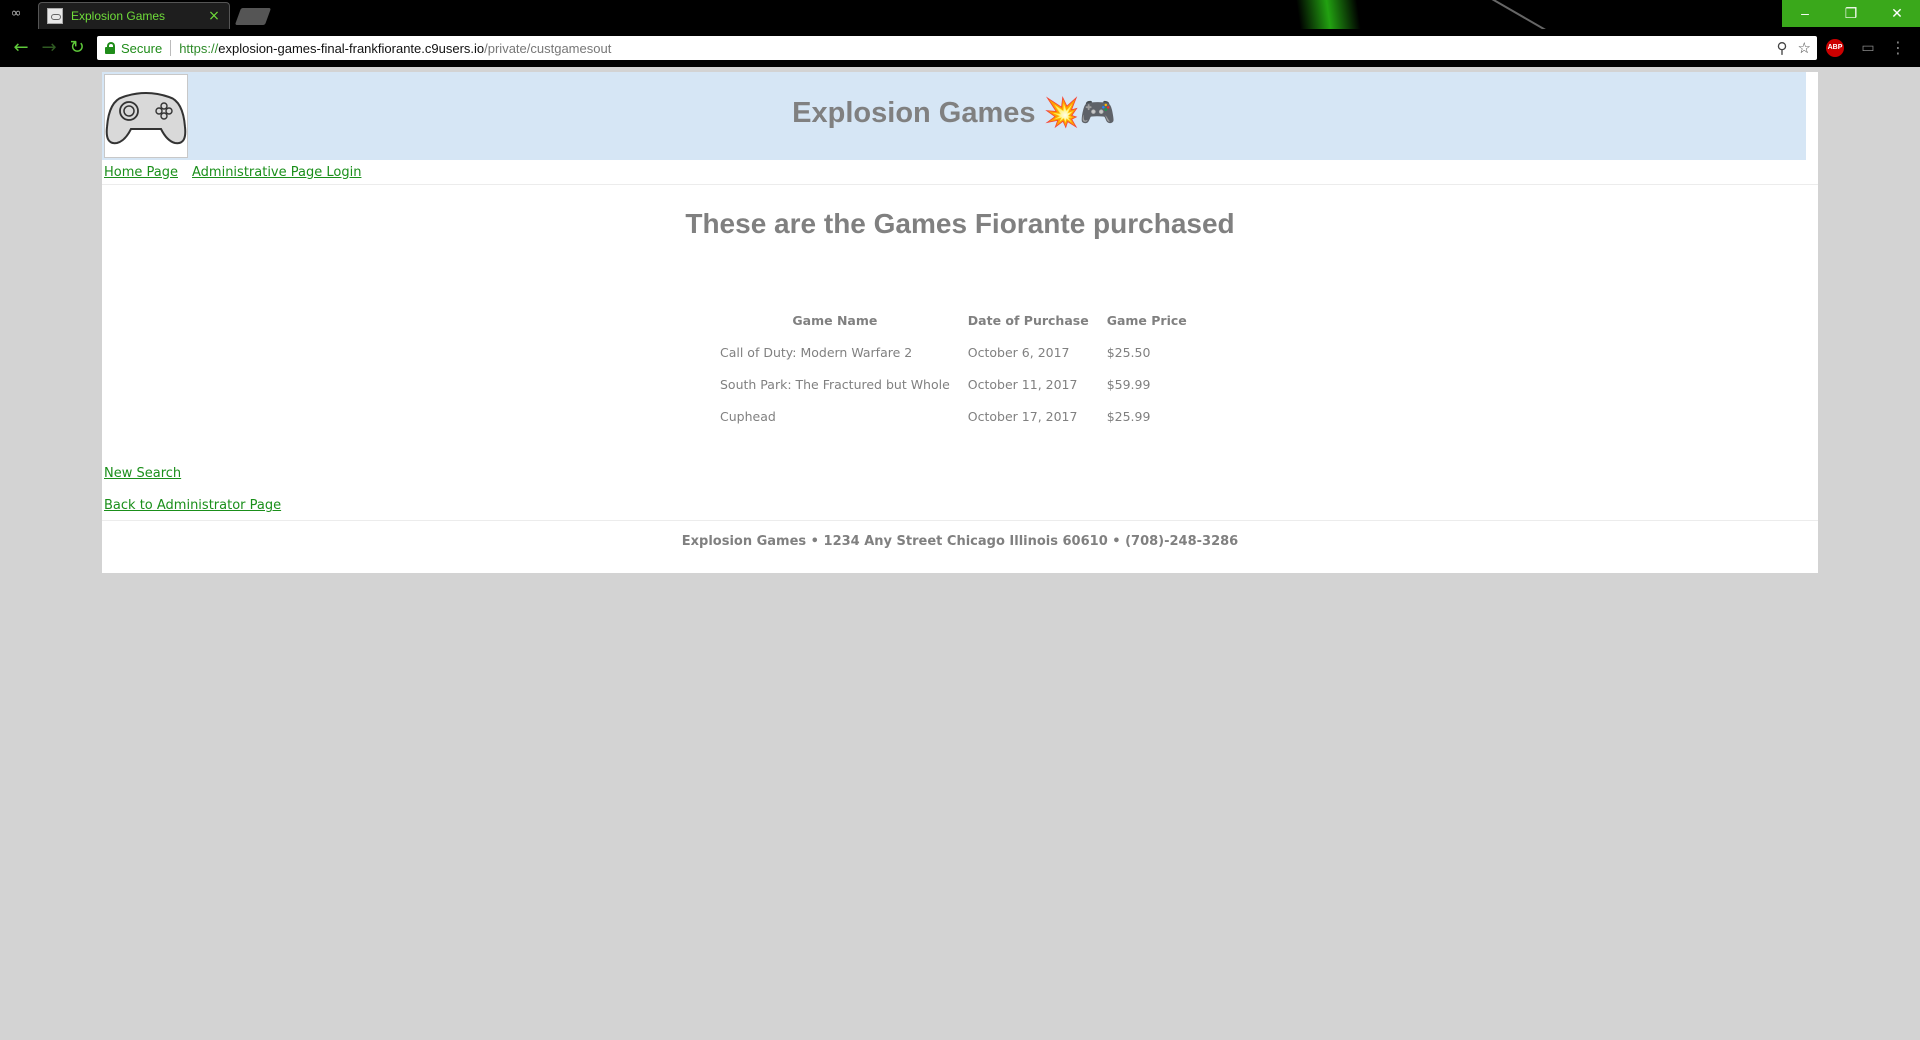 The image size is (1920, 1040). What do you see at coordinates (748, 416) in the screenshot?
I see `game-name-cell: Cuphead` at bounding box center [748, 416].